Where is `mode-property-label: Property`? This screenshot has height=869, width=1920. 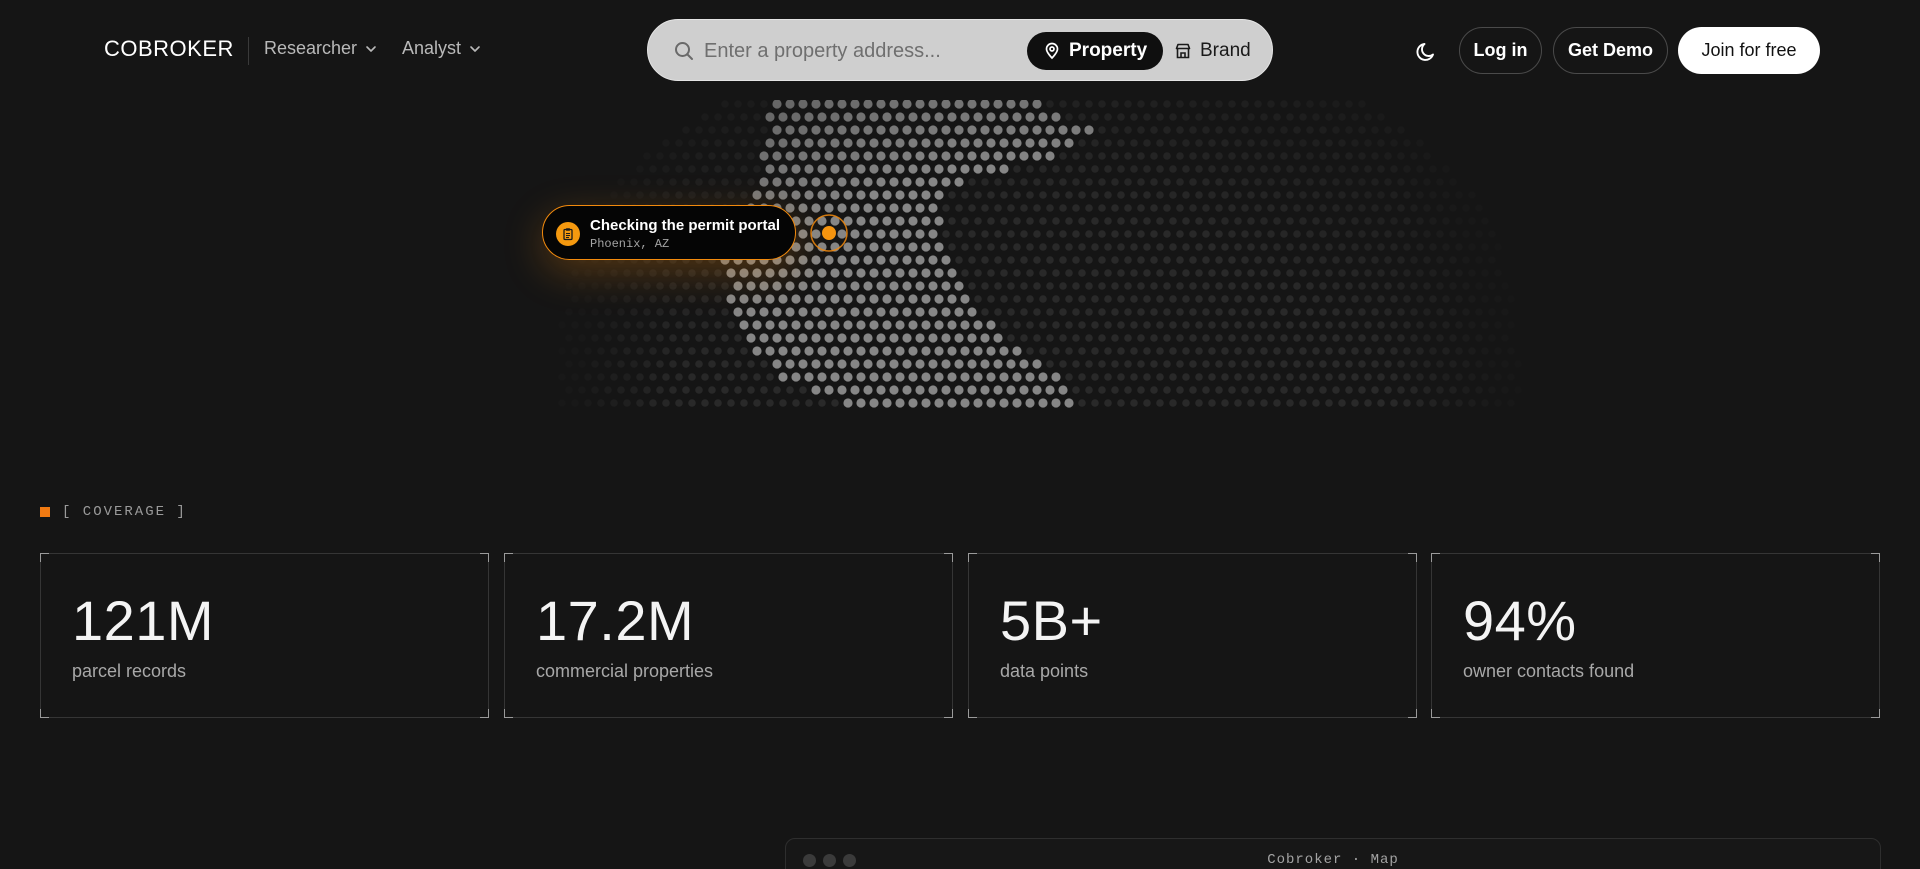 mode-property-label: Property is located at coordinates (1108, 50).